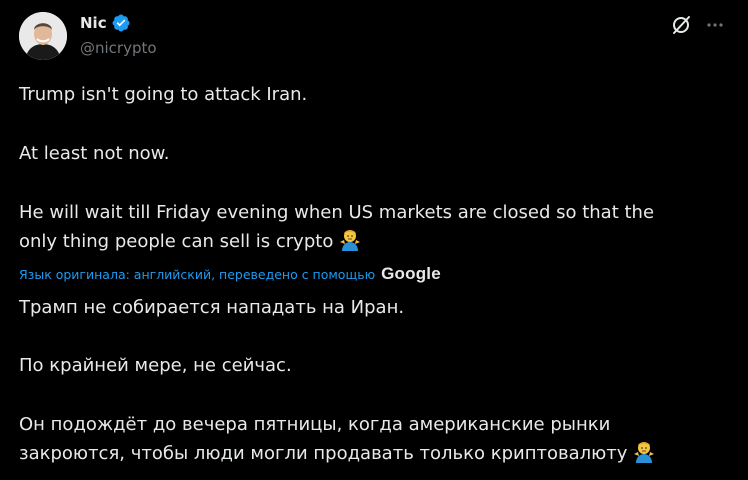 The height and width of the screenshot is (480, 748). What do you see at coordinates (118, 48) in the screenshot?
I see `author-handle: @nicrypto` at bounding box center [118, 48].